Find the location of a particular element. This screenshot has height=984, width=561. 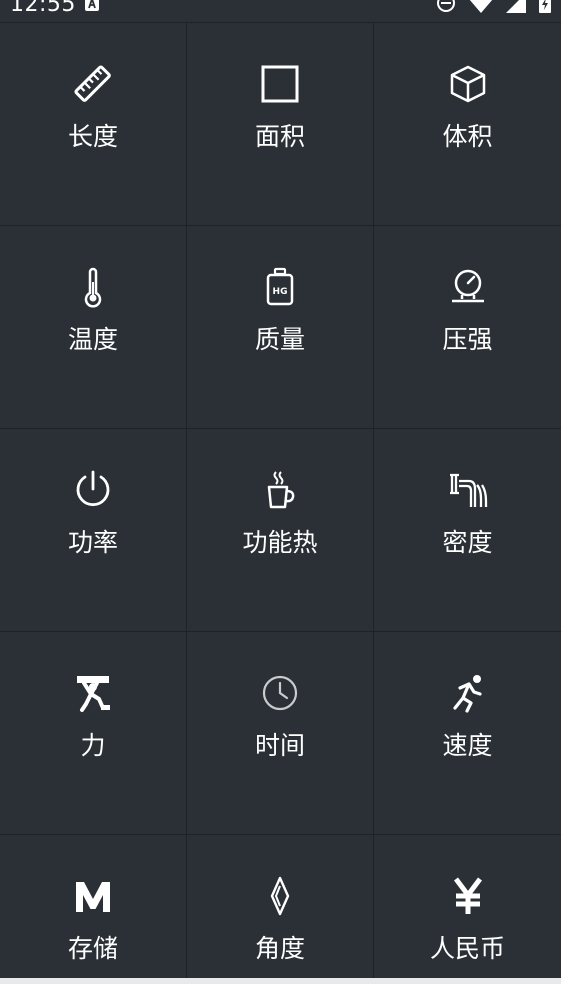

tile-rmb: 人民币 is located at coordinates (467, 907).